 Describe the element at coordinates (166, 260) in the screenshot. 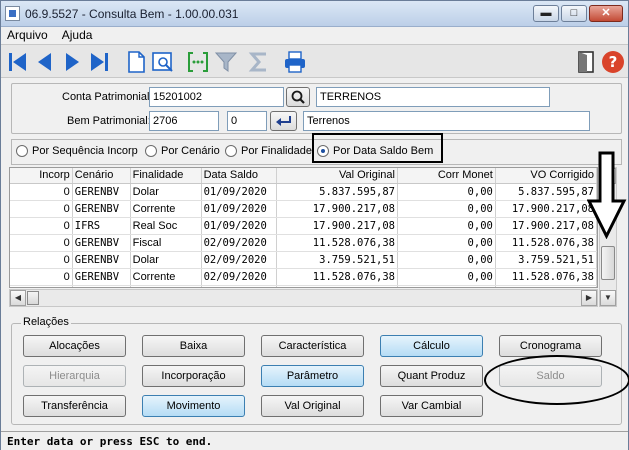

I see `cell: Dolar` at that location.